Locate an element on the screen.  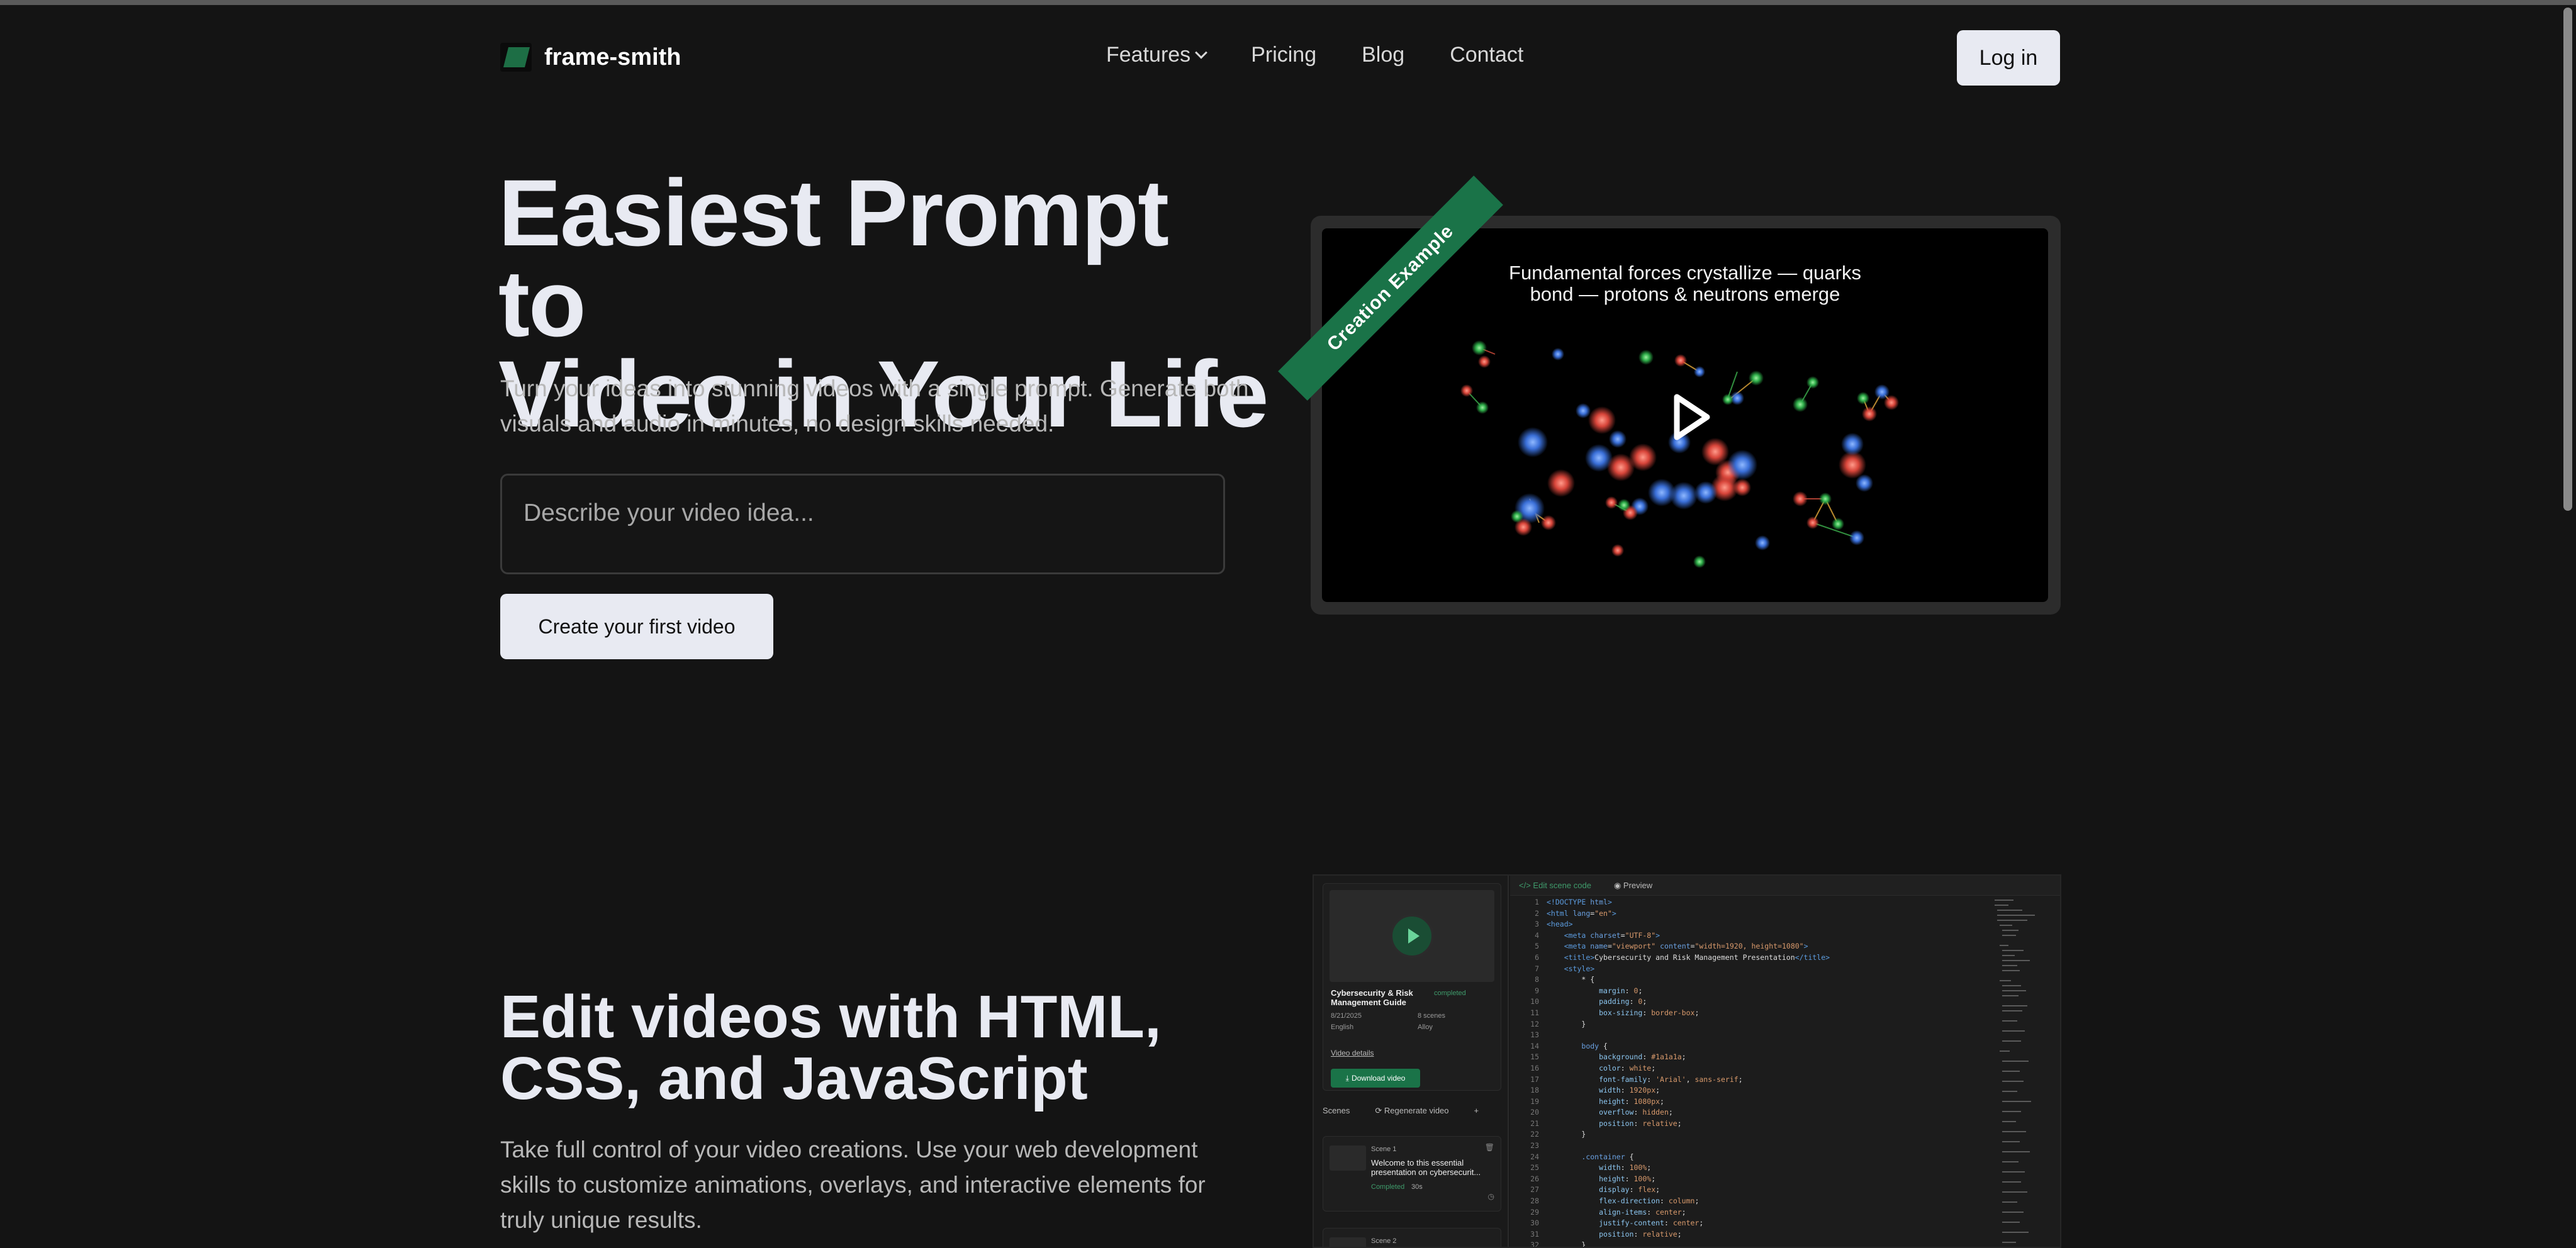
brand-name: frame-smith is located at coordinates (612, 56).